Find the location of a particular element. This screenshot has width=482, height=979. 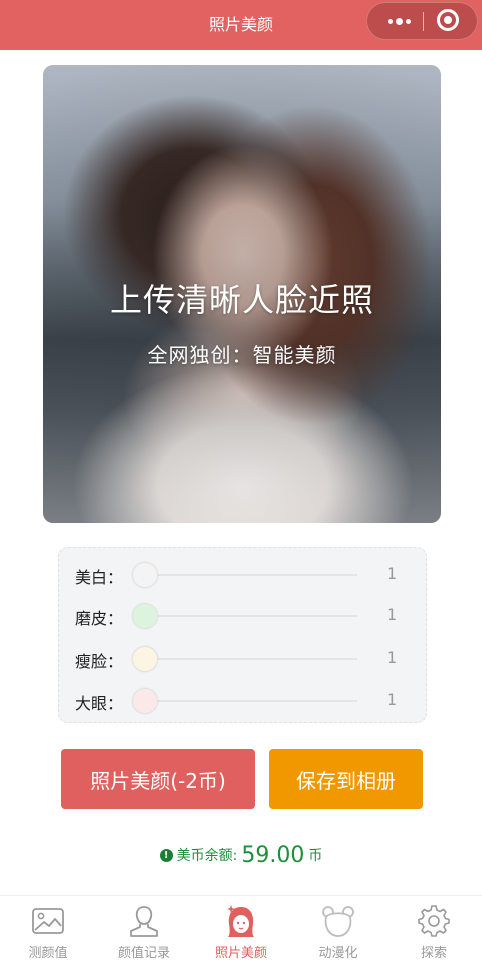

capsule-divider is located at coordinates (423, 21).